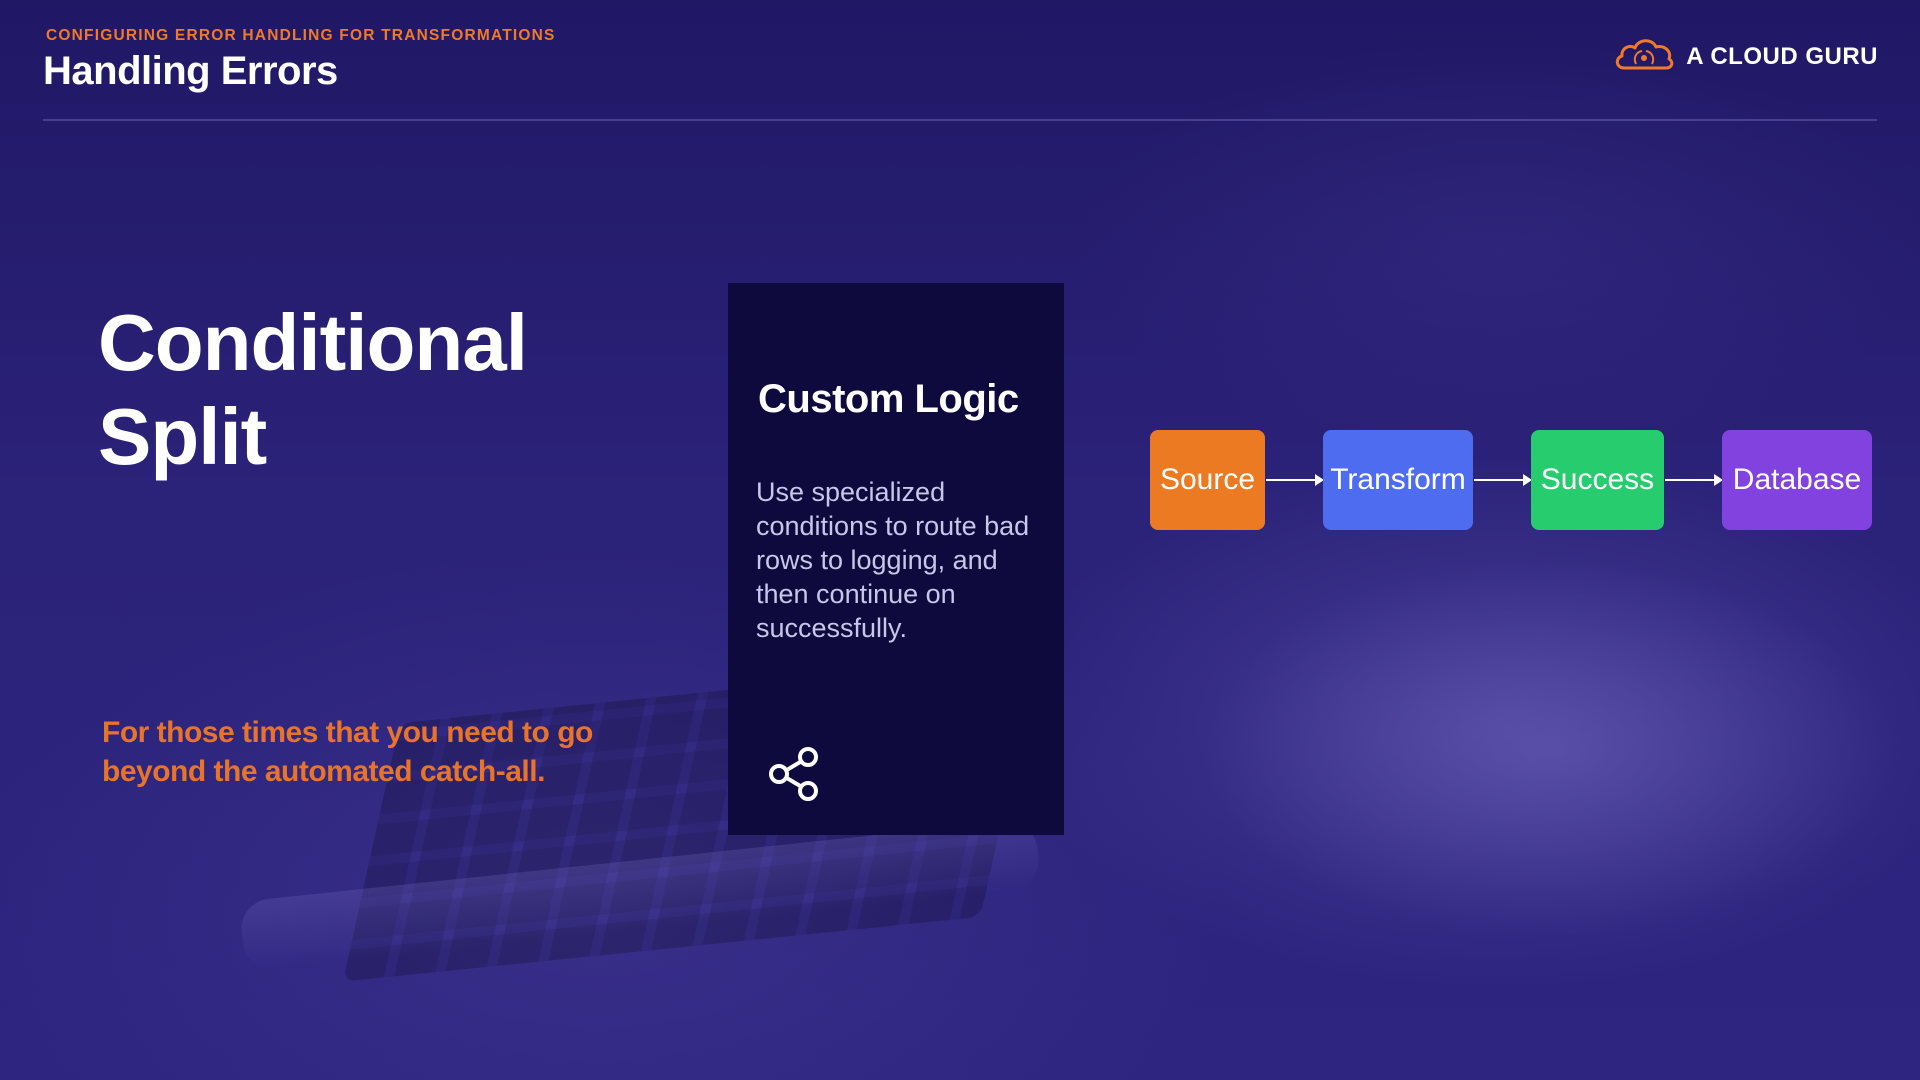 Image resolution: width=1920 pixels, height=1080 pixels. I want to click on flow-step-label: Success, so click(1597, 479).